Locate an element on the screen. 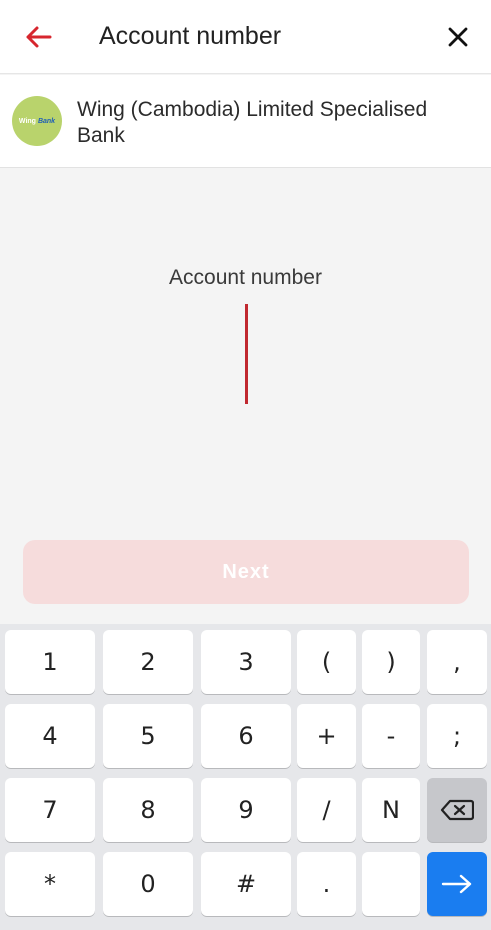 This screenshot has width=491, height=930. close-button is located at coordinates (458, 37).